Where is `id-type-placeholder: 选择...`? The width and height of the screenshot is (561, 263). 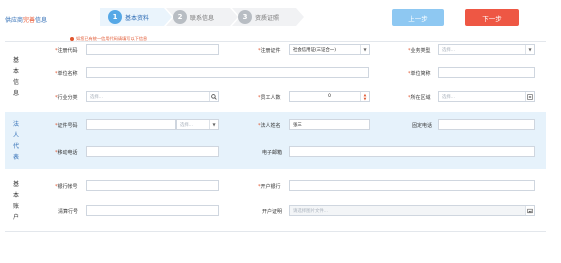 id-type-placeholder: 选择... is located at coordinates (186, 125).